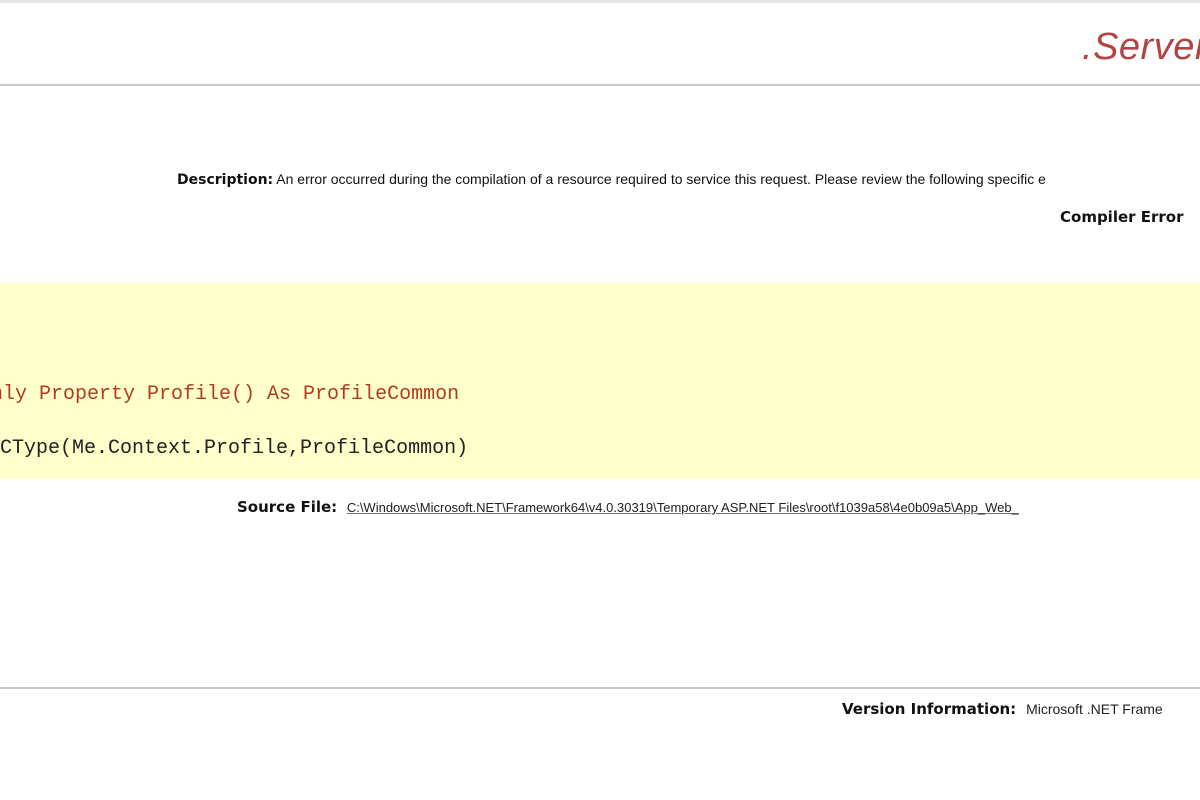 The height and width of the screenshot is (800, 1200). I want to click on code-line-error: nly Property Profile() As ProfileCommon, so click(230, 394).